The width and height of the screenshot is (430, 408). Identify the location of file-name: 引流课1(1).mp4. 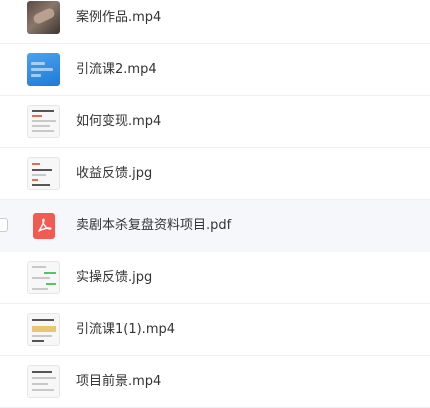
(126, 329).